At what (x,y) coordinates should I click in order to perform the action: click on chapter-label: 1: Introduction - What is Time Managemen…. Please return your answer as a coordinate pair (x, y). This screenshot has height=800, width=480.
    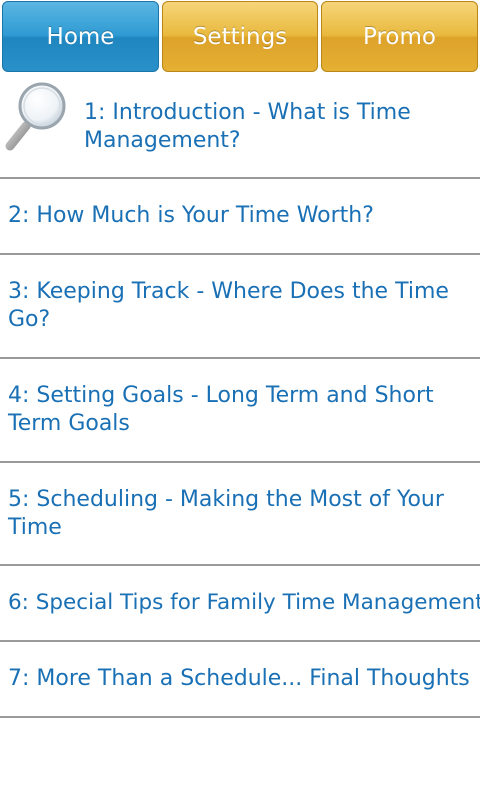
    Looking at the image, I should click on (247, 126).